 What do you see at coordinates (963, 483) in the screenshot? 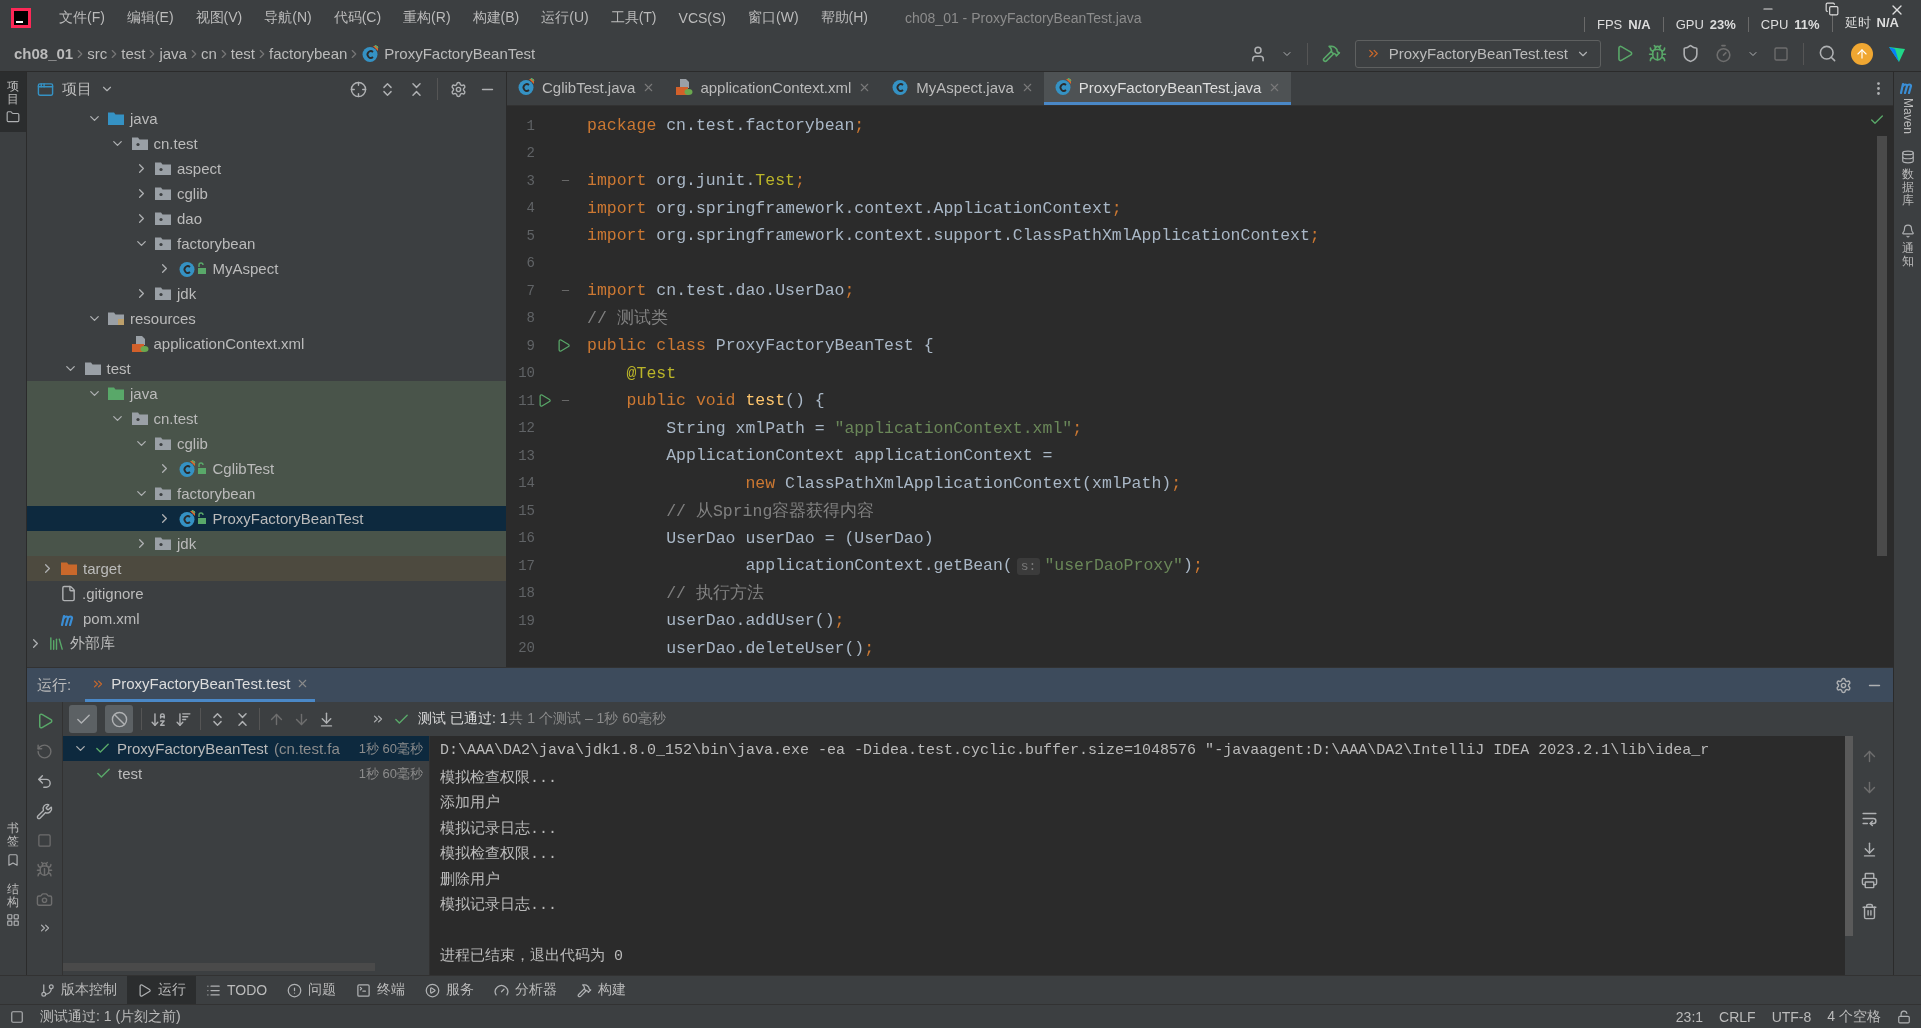
I see `code-line: new ClassPathXmlApplicationContext(xmlPath);` at bounding box center [963, 483].